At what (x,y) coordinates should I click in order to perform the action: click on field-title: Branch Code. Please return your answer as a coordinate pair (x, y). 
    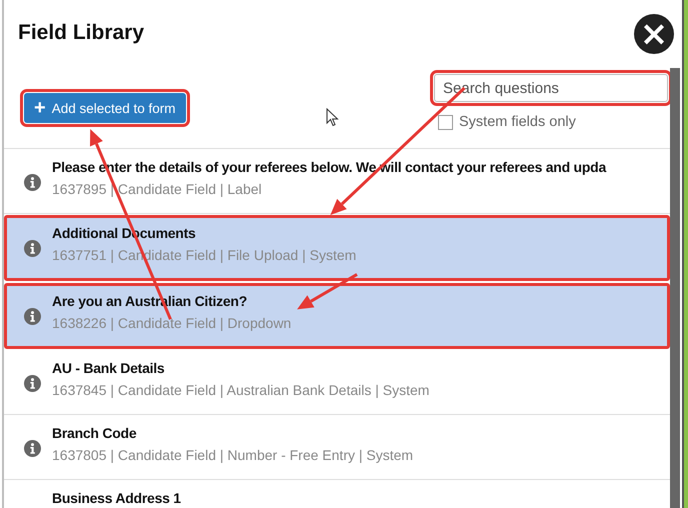
    Looking at the image, I should click on (95, 433).